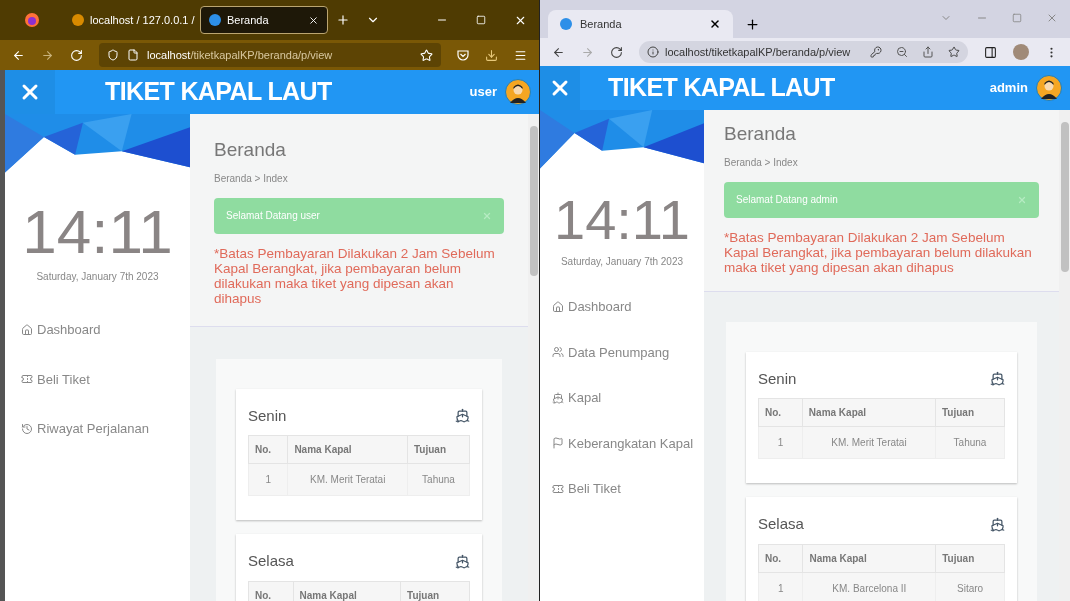 This screenshot has width=1070, height=601. I want to click on nav-label: Kapal, so click(585, 398).